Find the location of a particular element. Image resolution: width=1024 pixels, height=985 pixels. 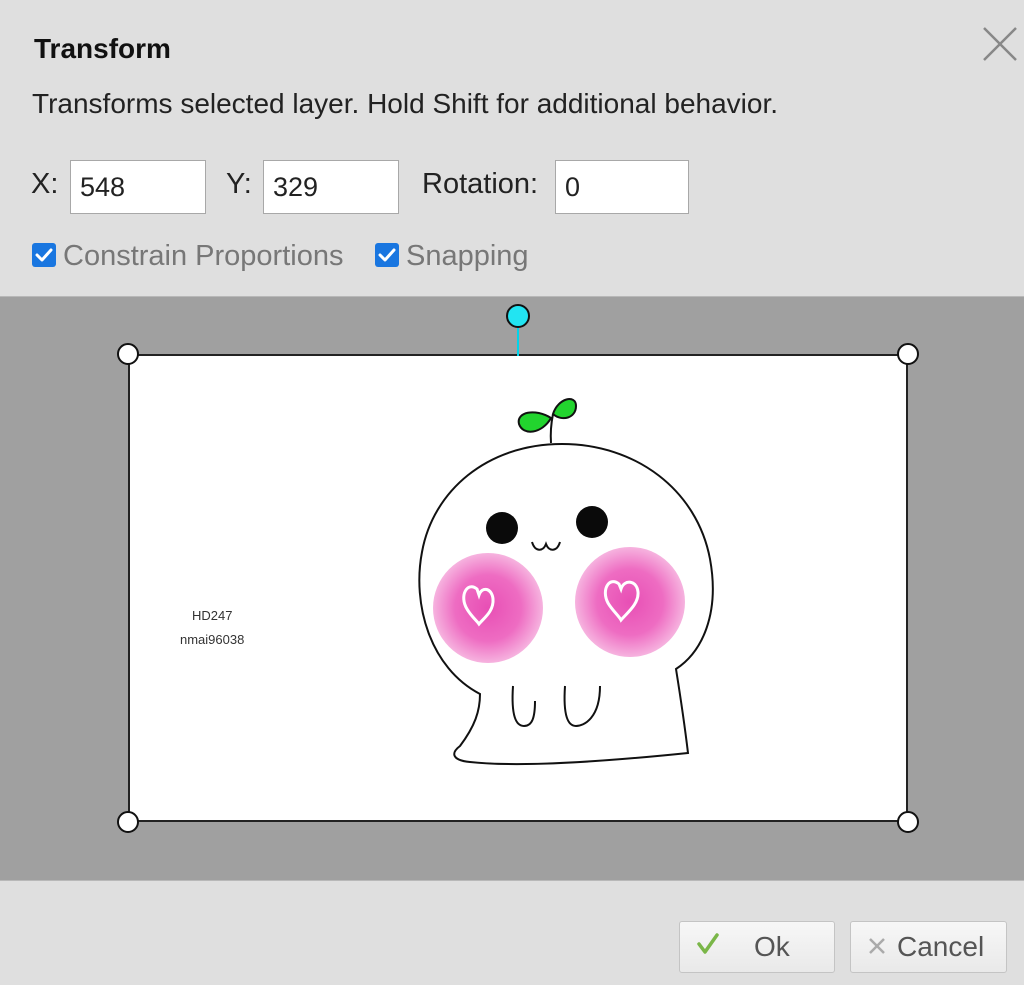

ok-button-label: Ok is located at coordinates (772, 946).